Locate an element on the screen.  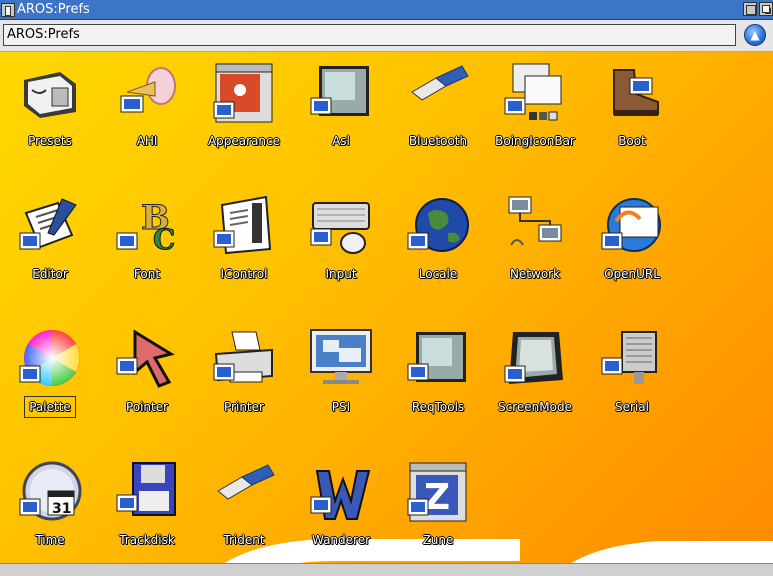
icon-time: 31 Time is located at coordinates (50, 504).